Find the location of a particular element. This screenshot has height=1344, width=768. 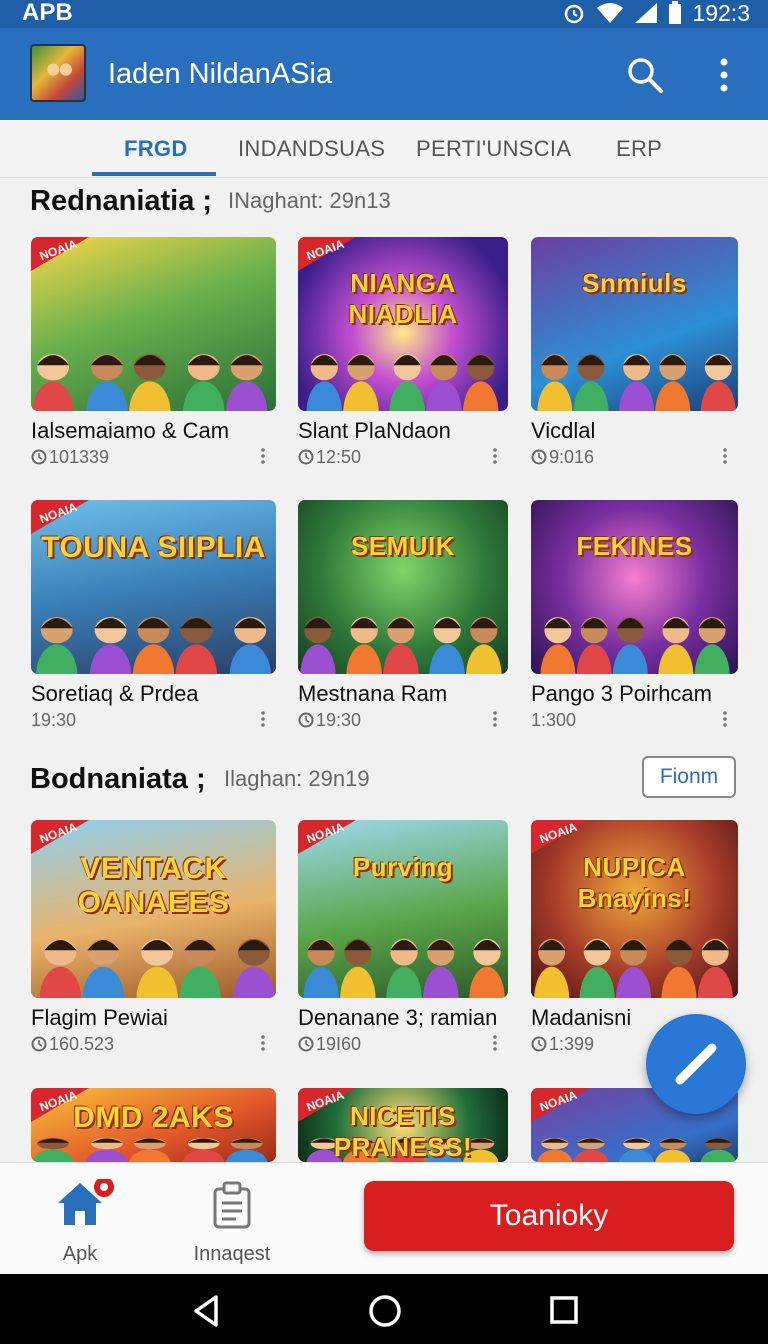

tab-indicator is located at coordinates (154, 174).